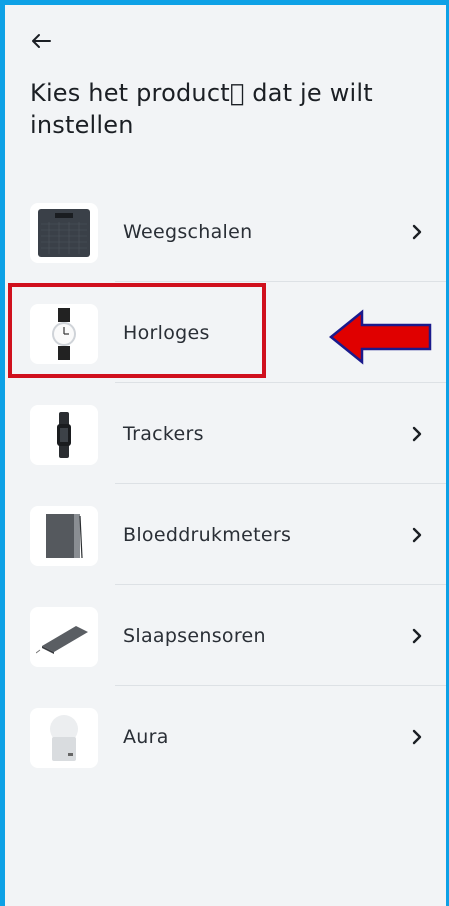 This screenshot has height=906, width=449. What do you see at coordinates (194, 636) in the screenshot?
I see `list-item-label: Slaapsensoren` at bounding box center [194, 636].